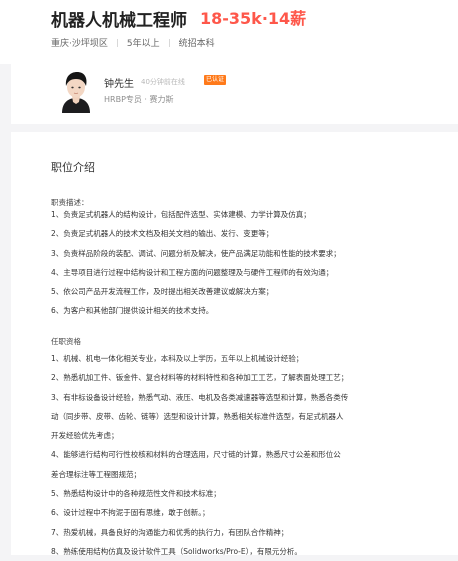  Describe the element at coordinates (196, 44) in the screenshot. I see `job-education: 统招本科` at that location.